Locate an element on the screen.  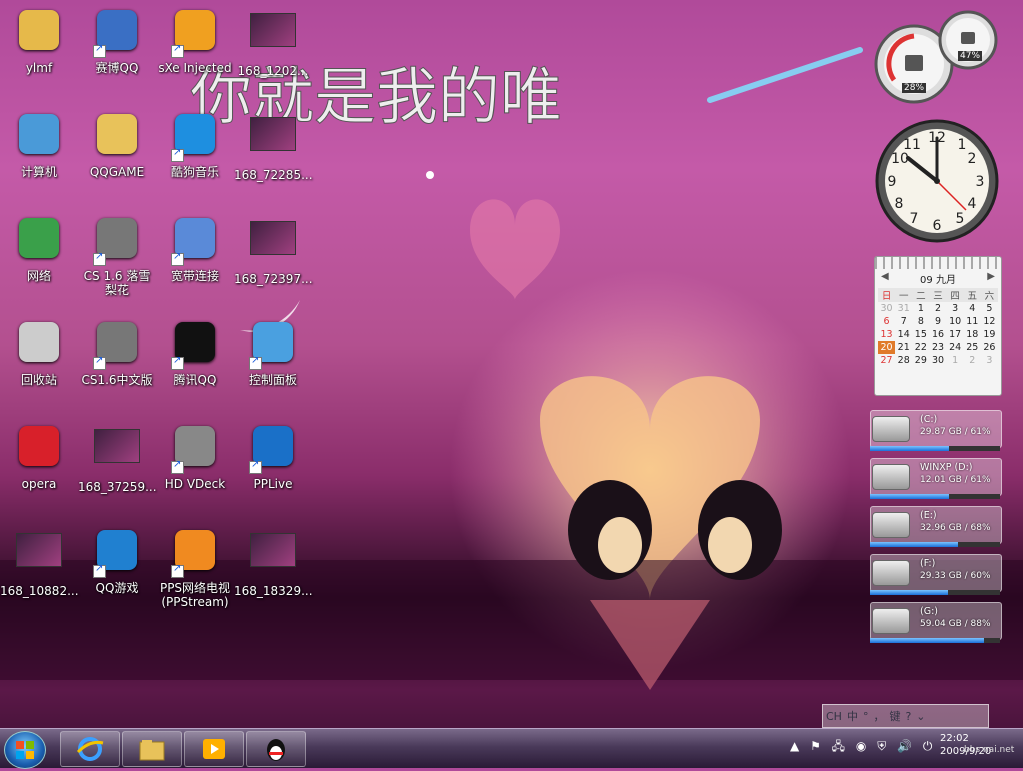
calendar-binding is located at coordinates (938, 263).